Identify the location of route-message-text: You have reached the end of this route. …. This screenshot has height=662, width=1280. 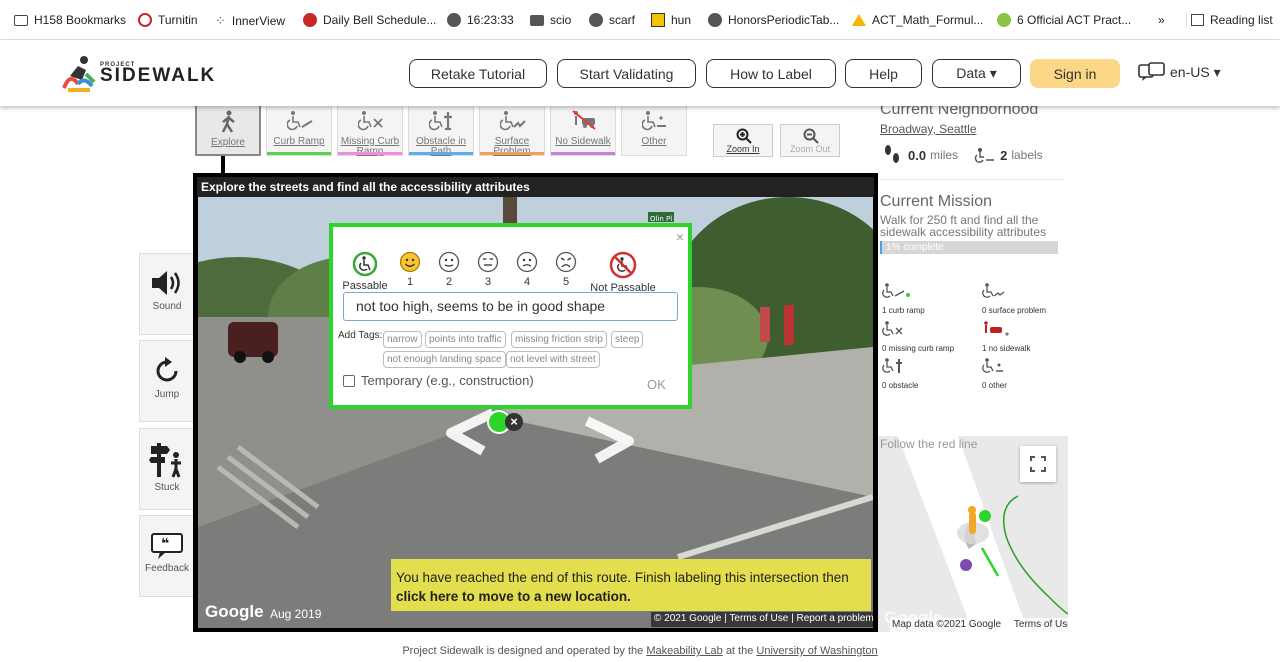
(622, 577).